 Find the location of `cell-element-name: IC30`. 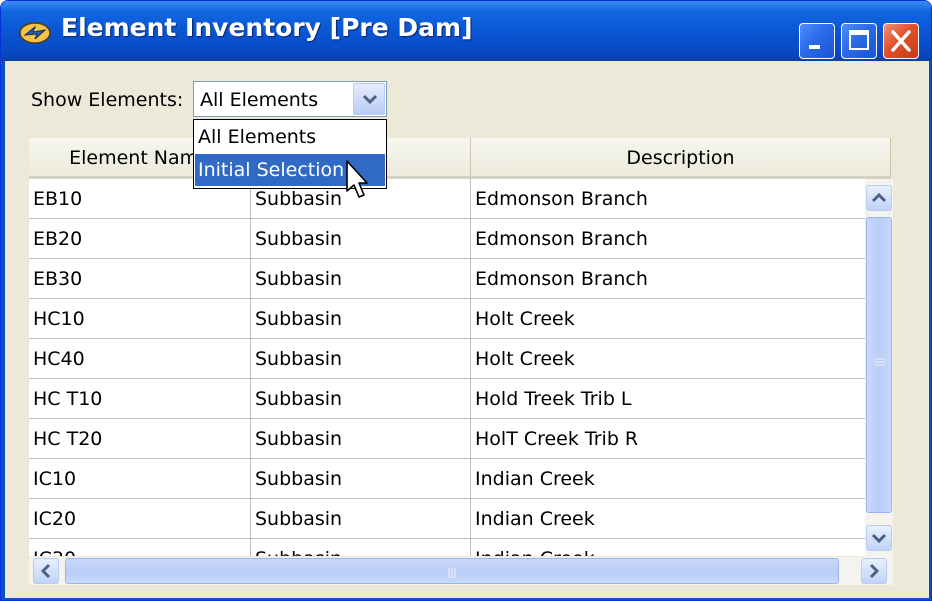

cell-element-name: IC30 is located at coordinates (140, 547).